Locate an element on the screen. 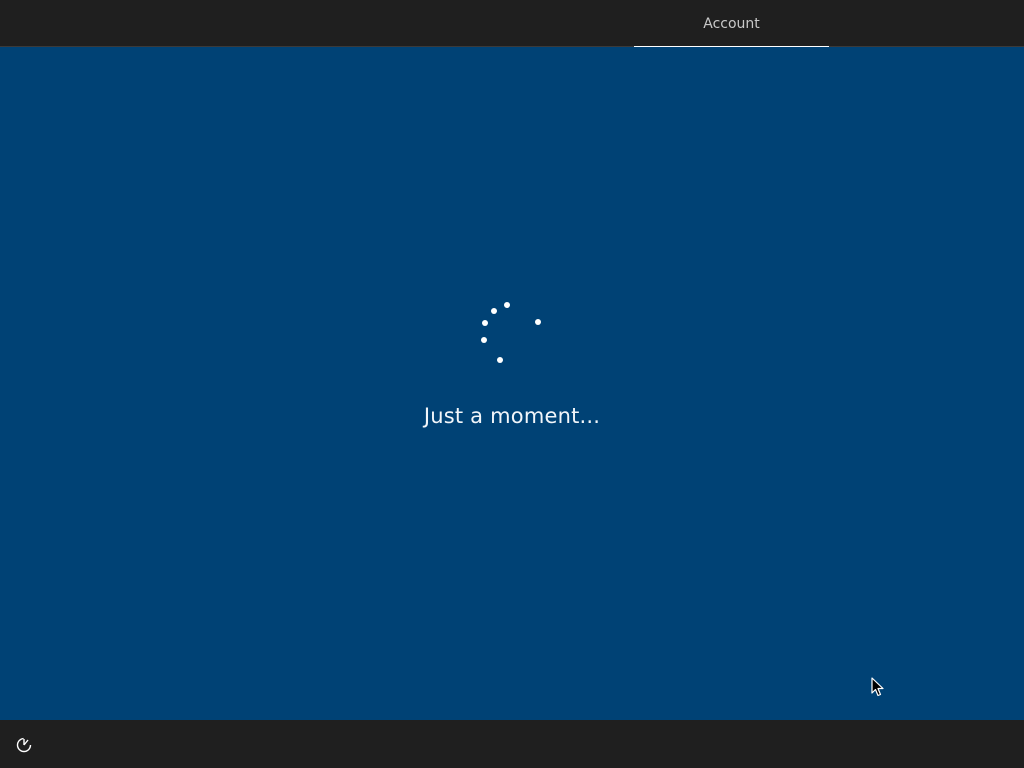 Image resolution: width=1024 pixels, height=768 pixels. loading-spinner is located at coordinates (511, 332).